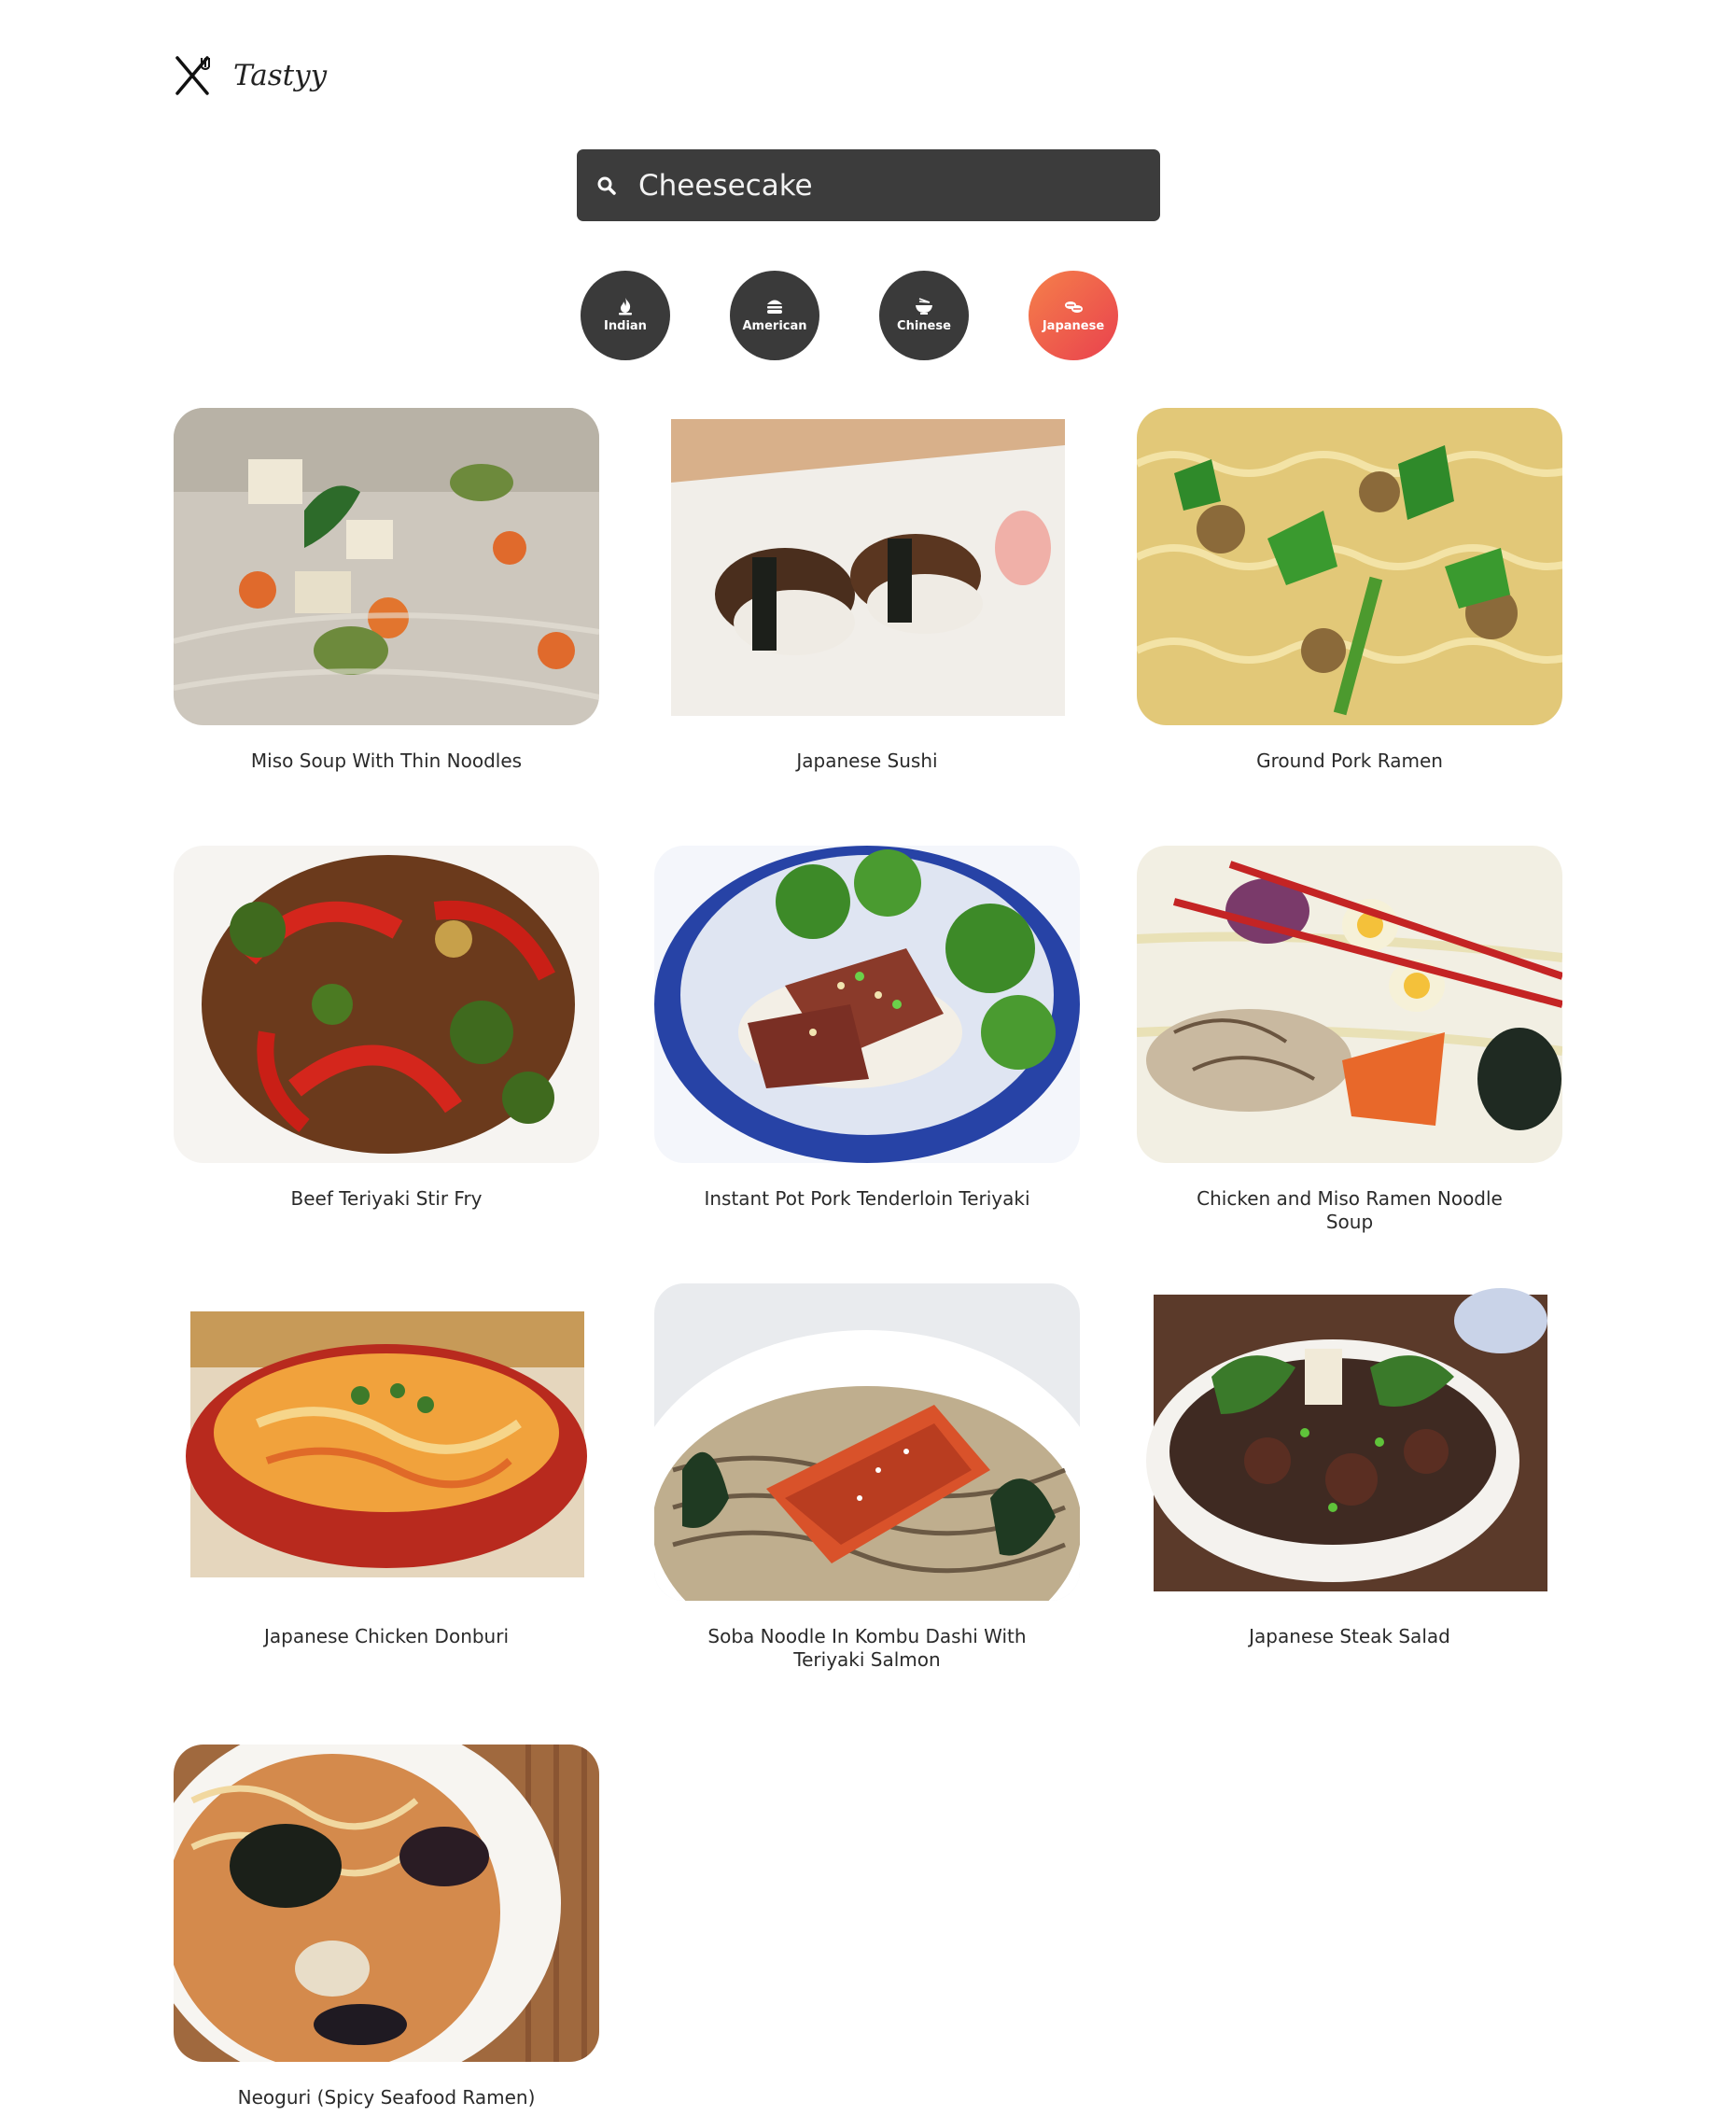 The height and width of the screenshot is (2116, 1736). I want to click on recipe-image-ground-pork-ramen, so click(1349, 566).